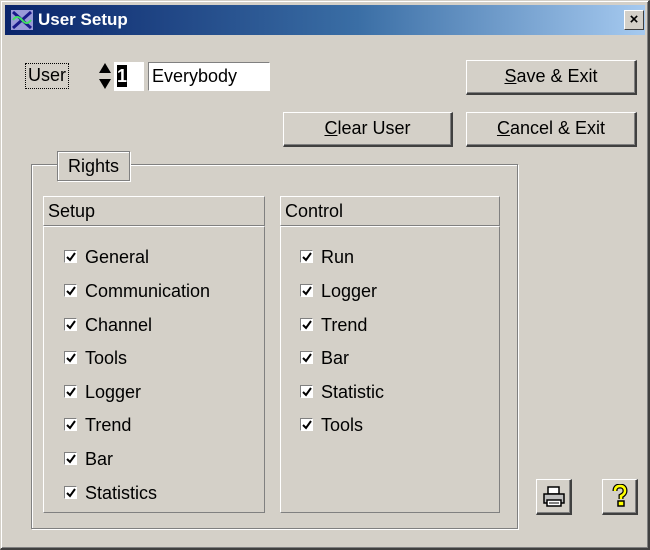 The image size is (650, 550). What do you see at coordinates (148, 291) in the screenshot?
I see `checkbox-label: Communication` at bounding box center [148, 291].